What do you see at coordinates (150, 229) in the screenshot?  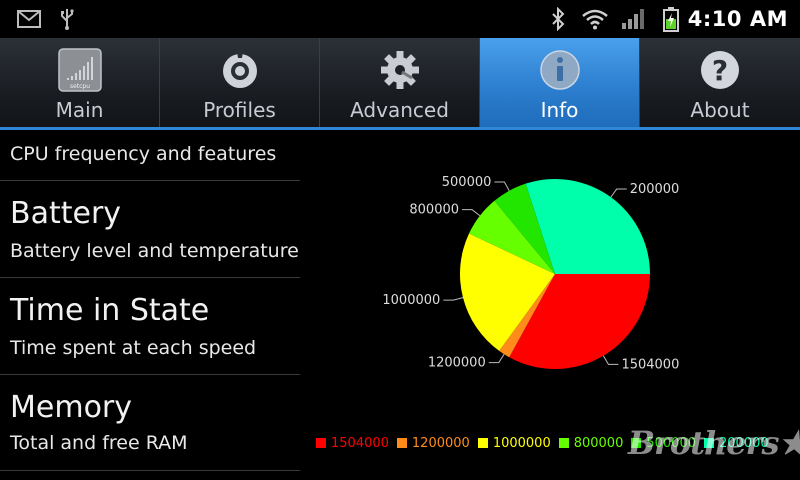 I see `list-item-battery: Battery Battery level and temperature` at bounding box center [150, 229].